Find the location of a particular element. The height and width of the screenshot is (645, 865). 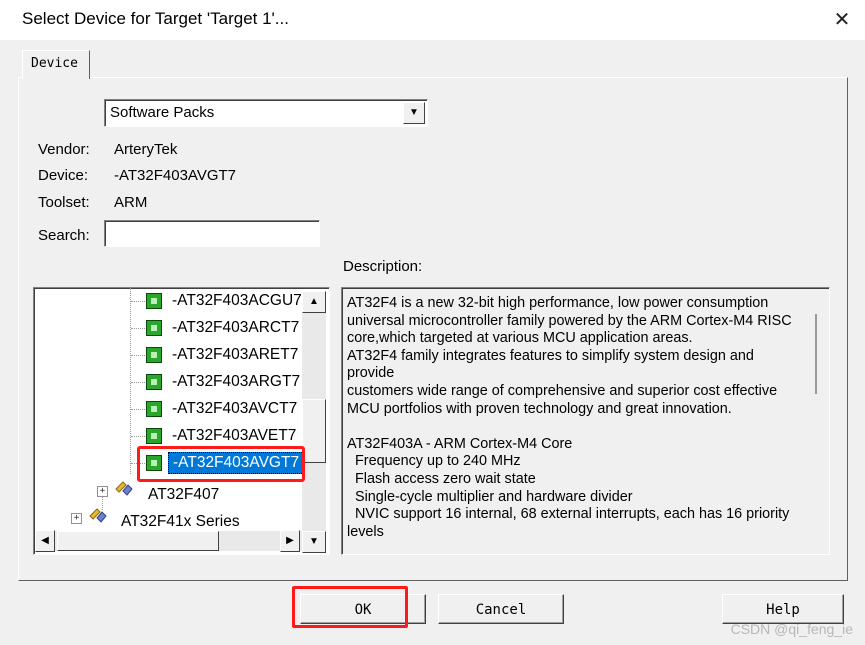

tree-item-label: -AT32F403AVET7 is located at coordinates (234, 435).